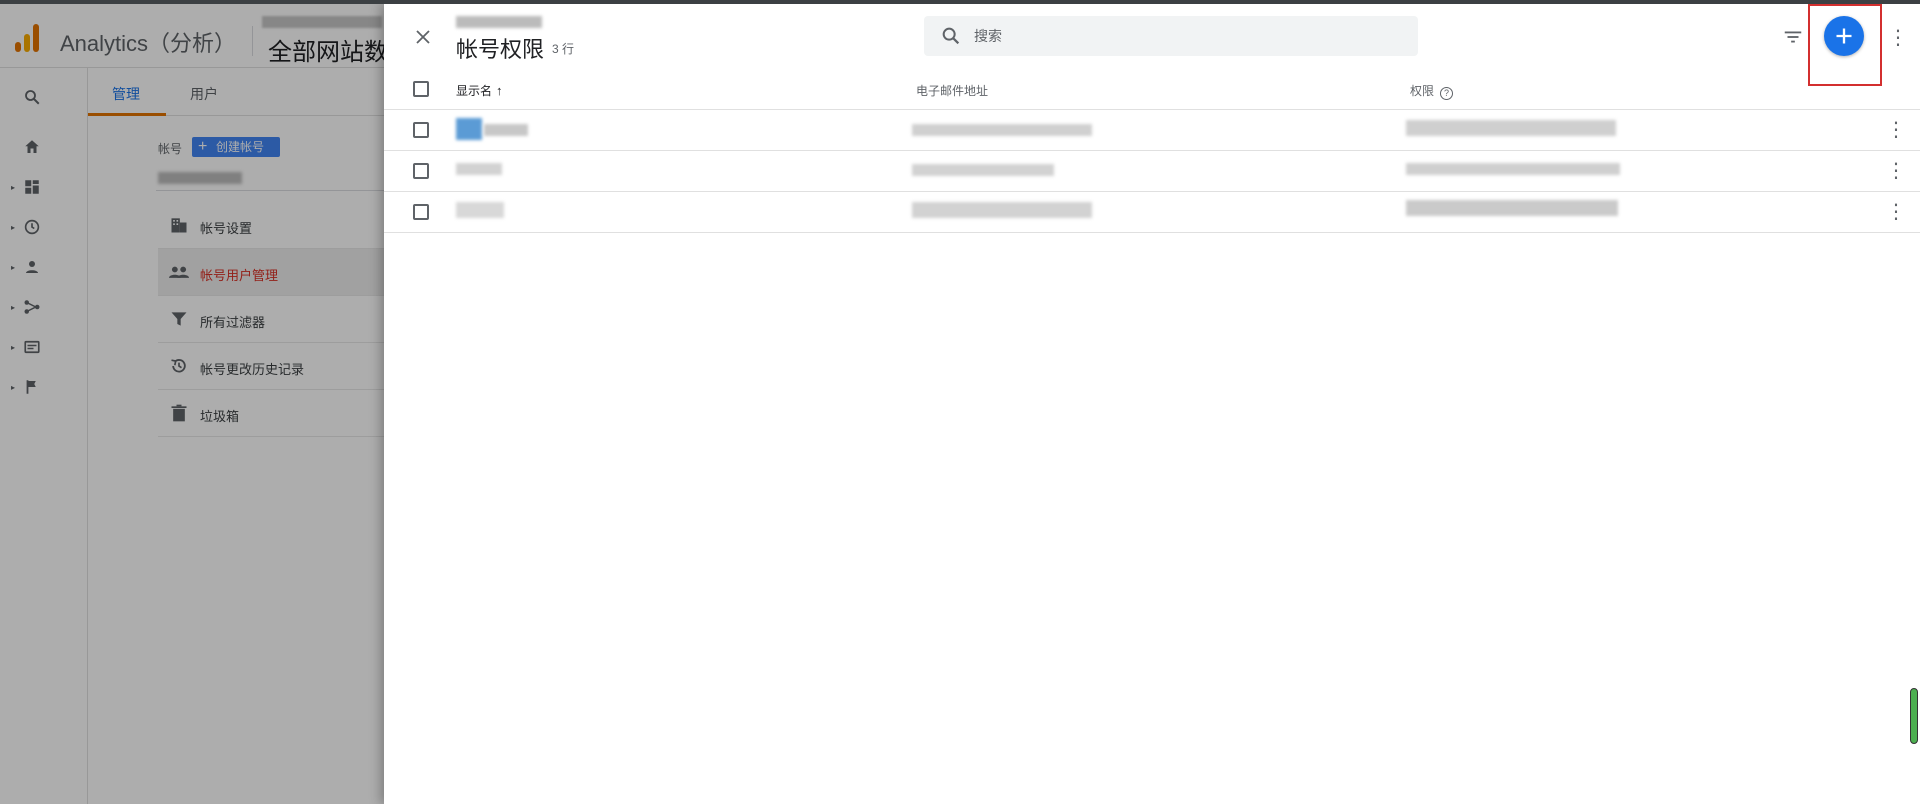 The height and width of the screenshot is (804, 1920). I want to click on help-icon: ?, so click(1447, 93).